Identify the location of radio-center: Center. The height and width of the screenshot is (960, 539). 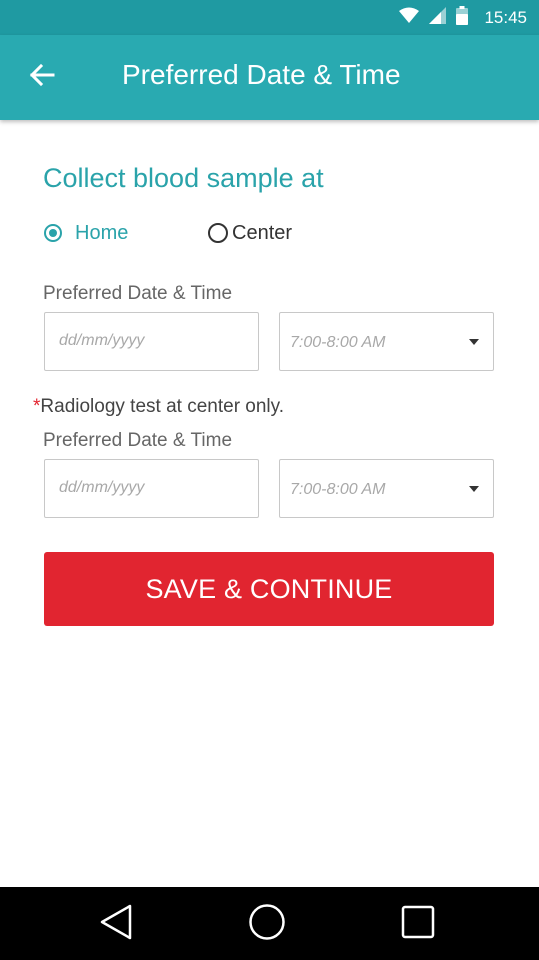
(250, 233).